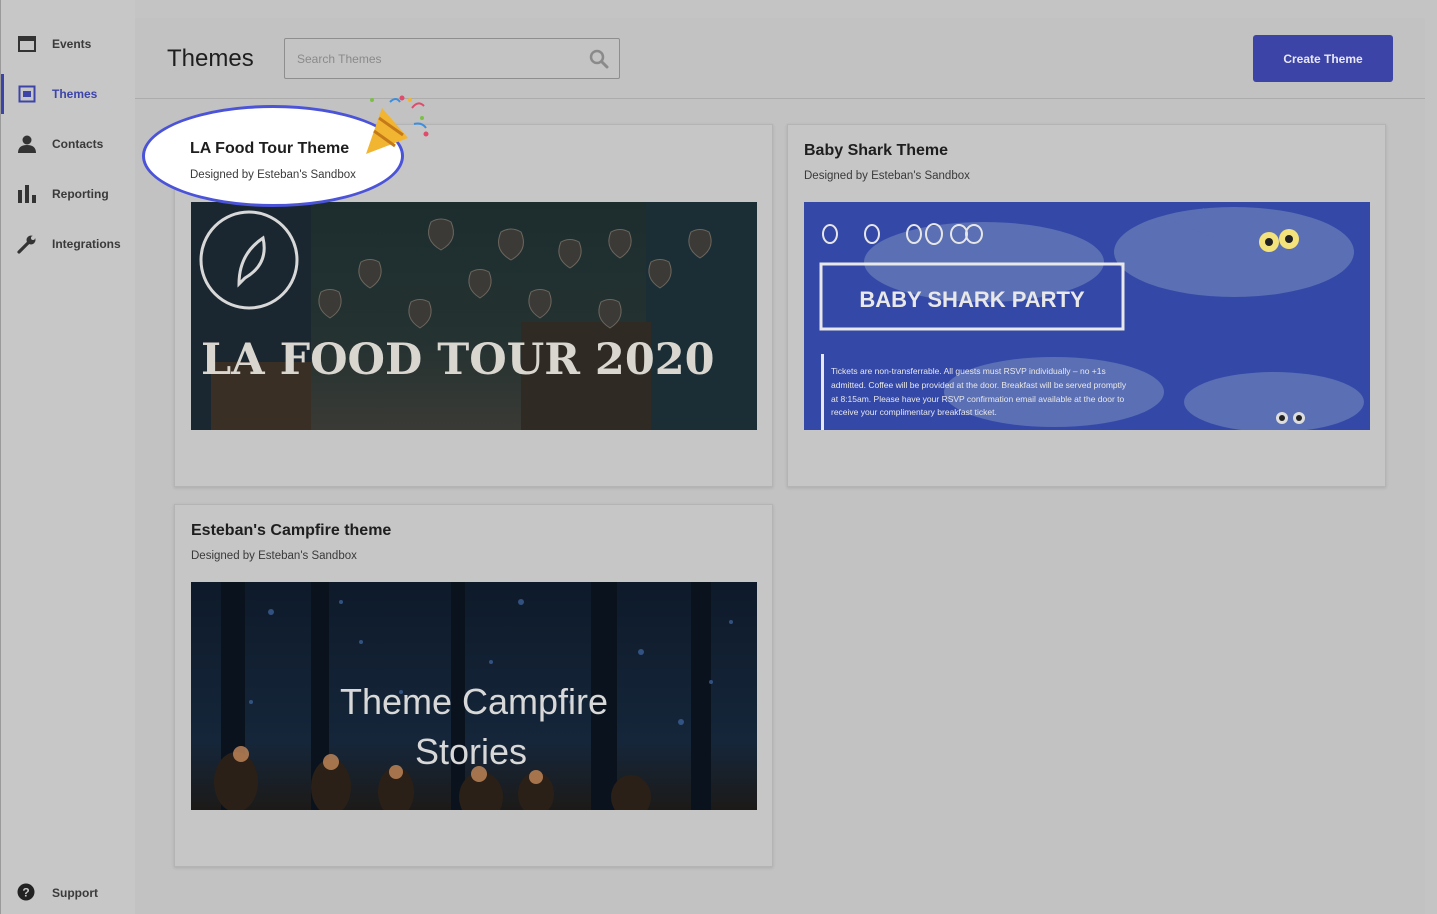 Image resolution: width=1437 pixels, height=914 pixels. What do you see at coordinates (27, 194) in the screenshot?
I see `bar-chart-icon` at bounding box center [27, 194].